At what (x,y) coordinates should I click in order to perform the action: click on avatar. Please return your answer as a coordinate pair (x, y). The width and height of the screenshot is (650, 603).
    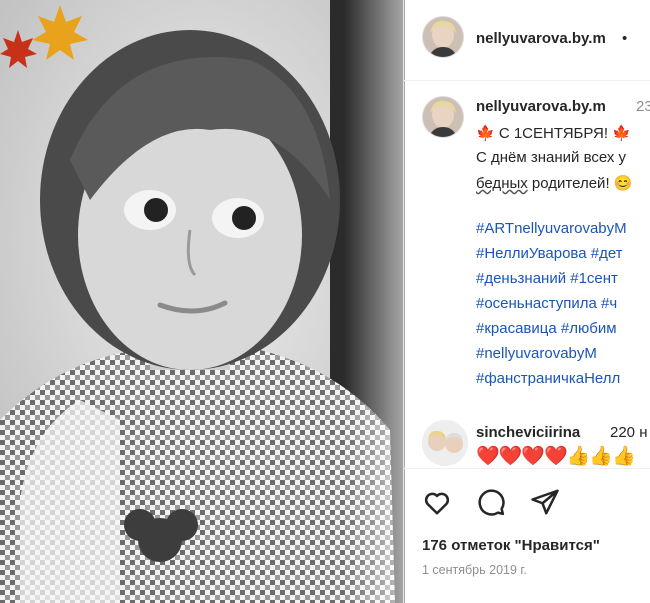
    Looking at the image, I should click on (443, 37).